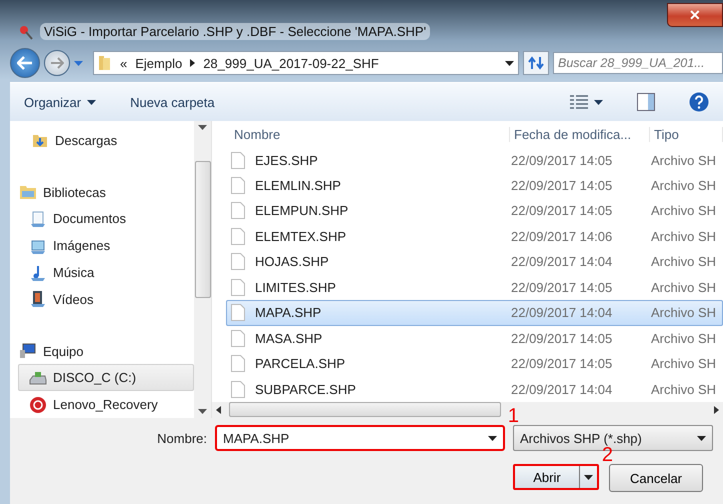  Describe the element at coordinates (38, 299) in the screenshot. I see `video-icon` at that location.